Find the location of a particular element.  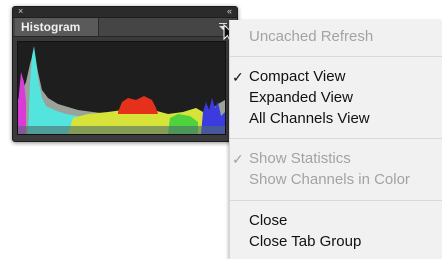

menu-item-label: Expanded View is located at coordinates (301, 97).